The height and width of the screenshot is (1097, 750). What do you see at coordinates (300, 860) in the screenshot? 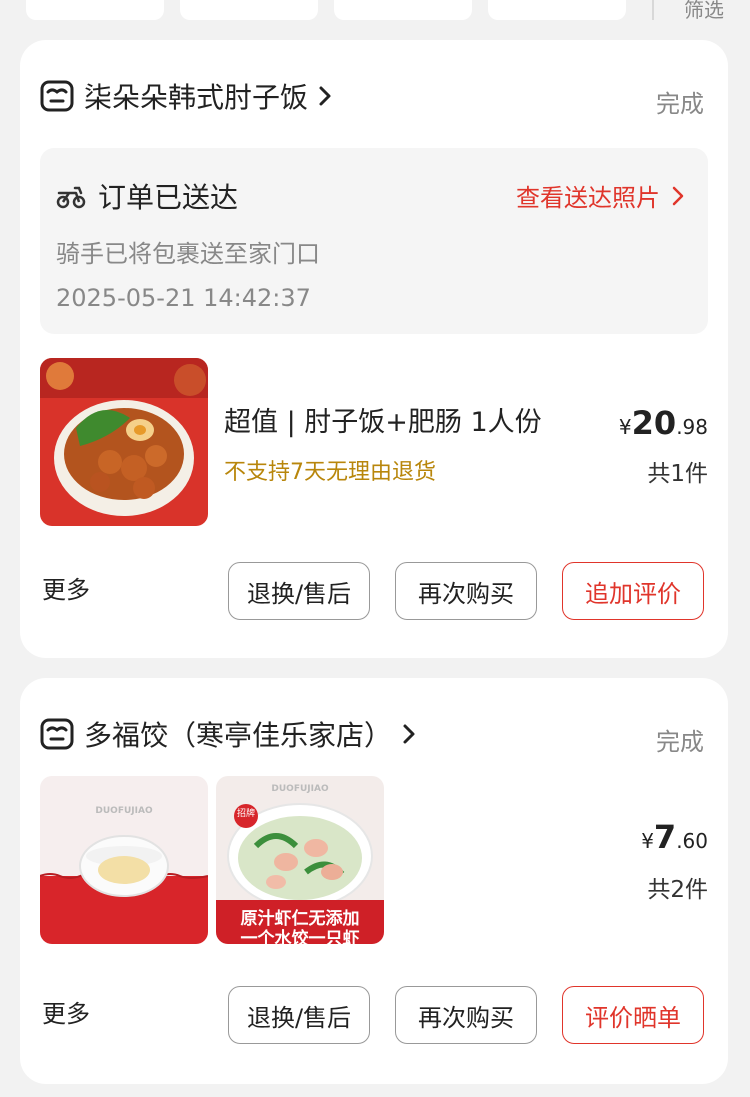
I see `product-image: DUOFUJIAO 招牌 原汁虾仁无添加 一个水饺一只虾` at bounding box center [300, 860].